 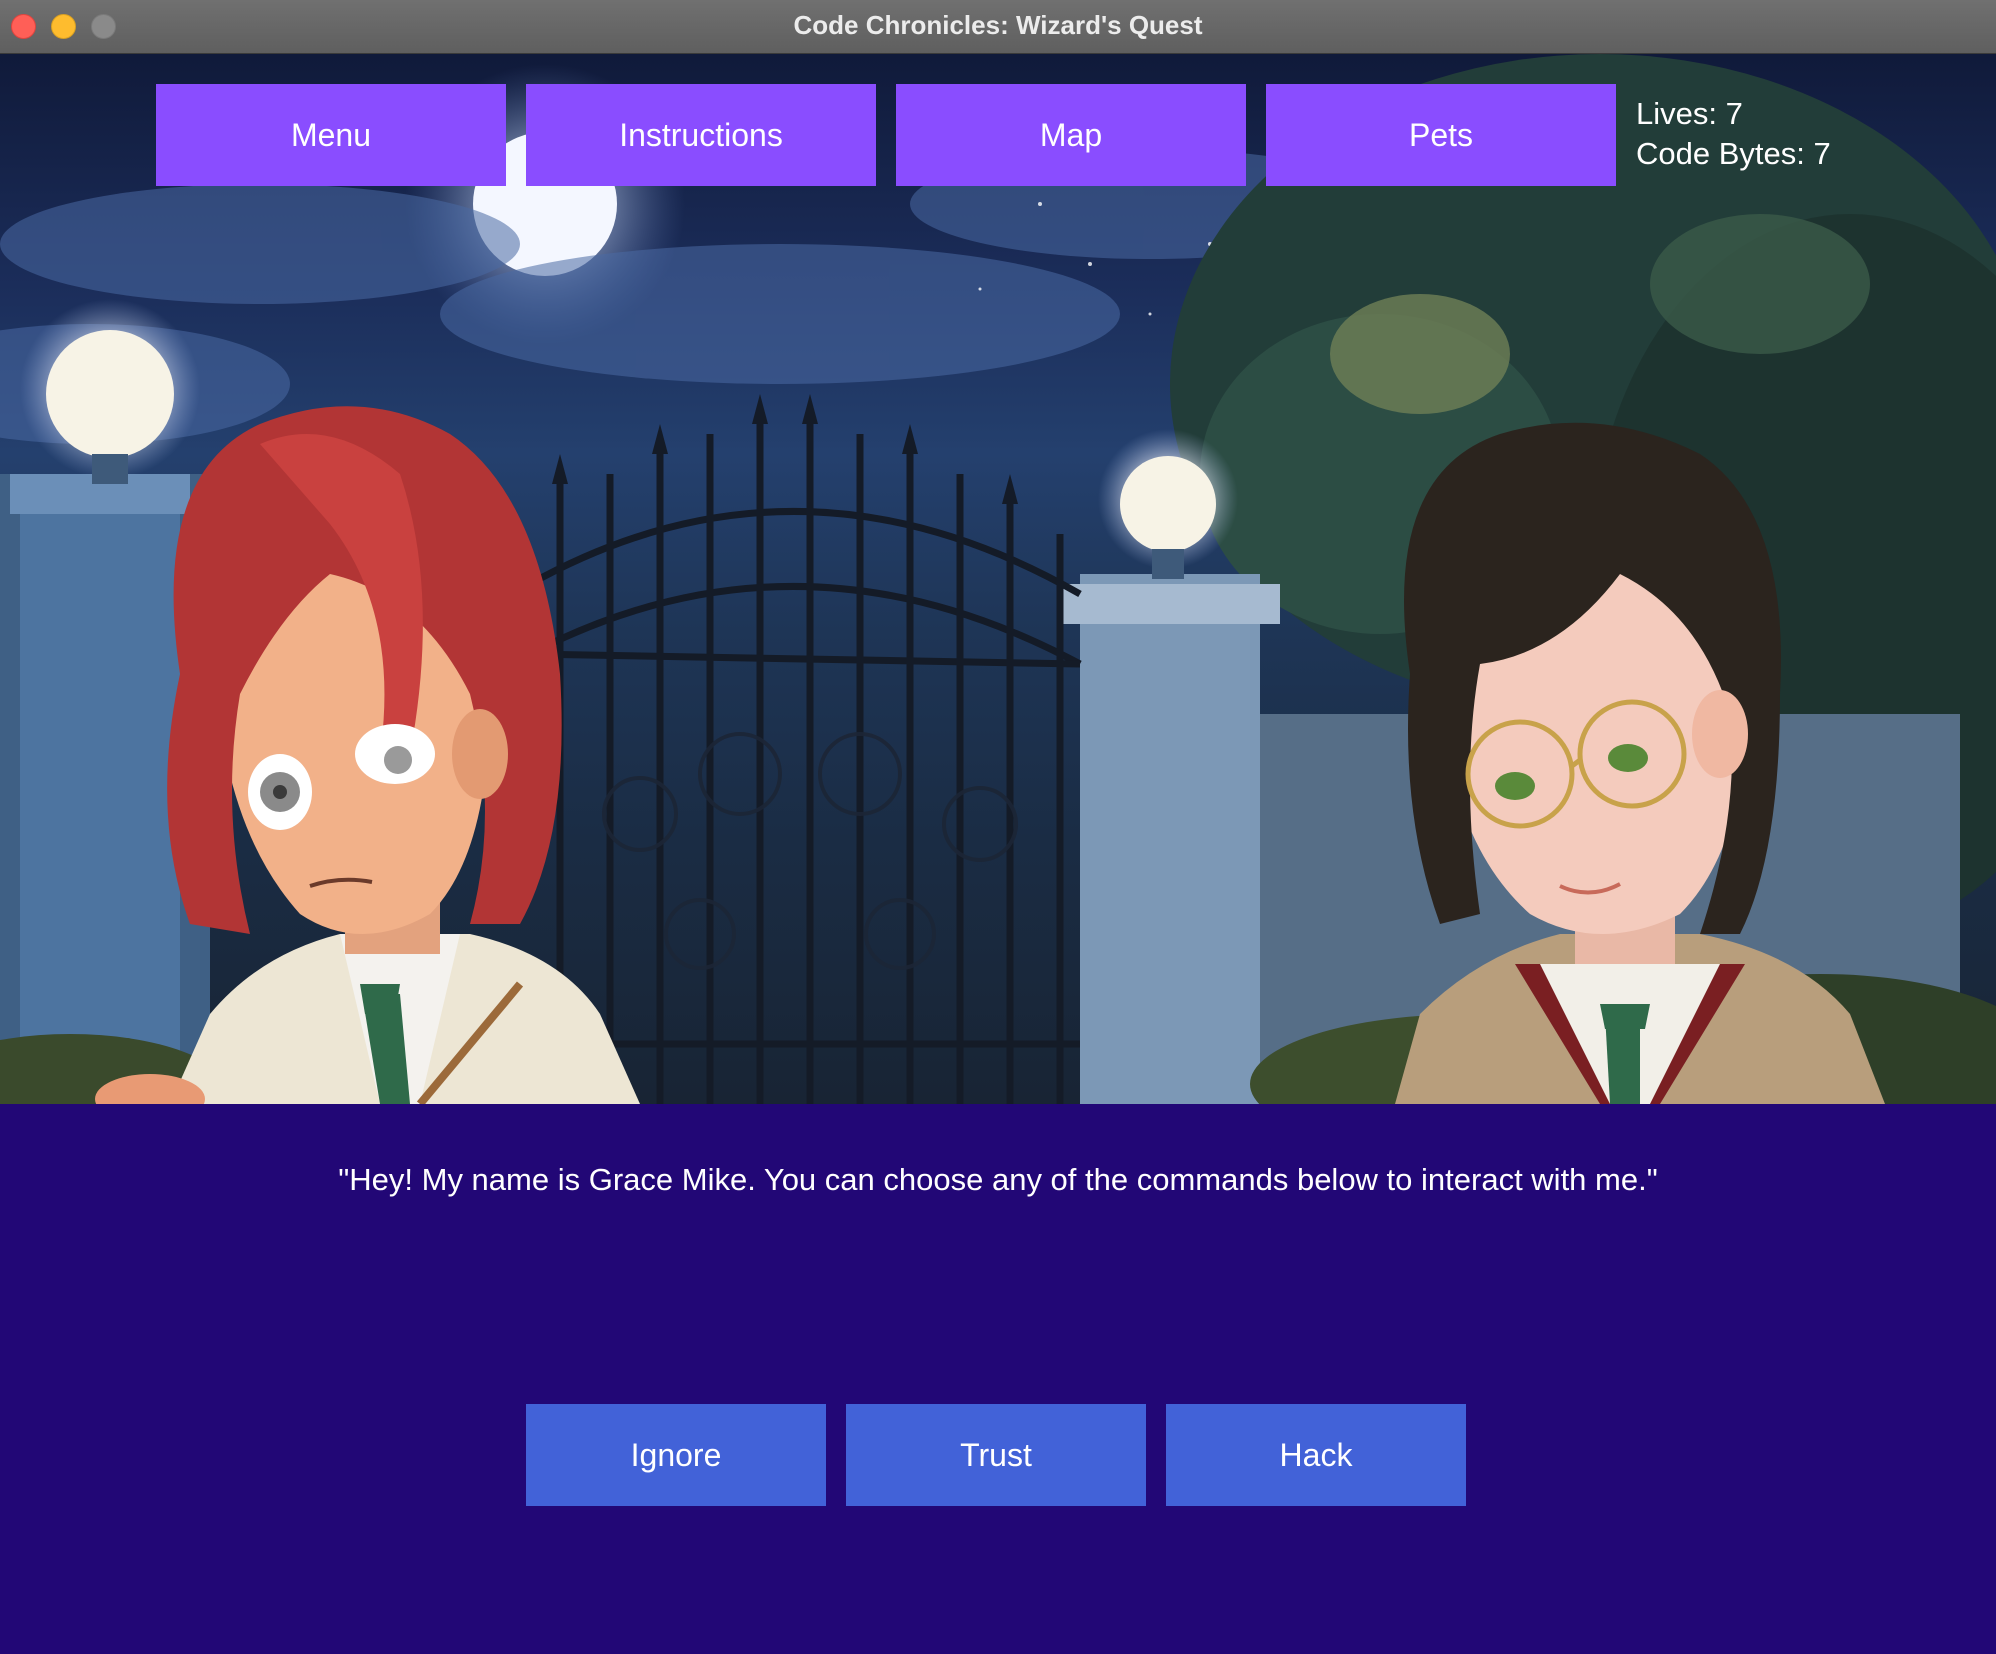 I want to click on left-pillar, so click(x=100, y=794).